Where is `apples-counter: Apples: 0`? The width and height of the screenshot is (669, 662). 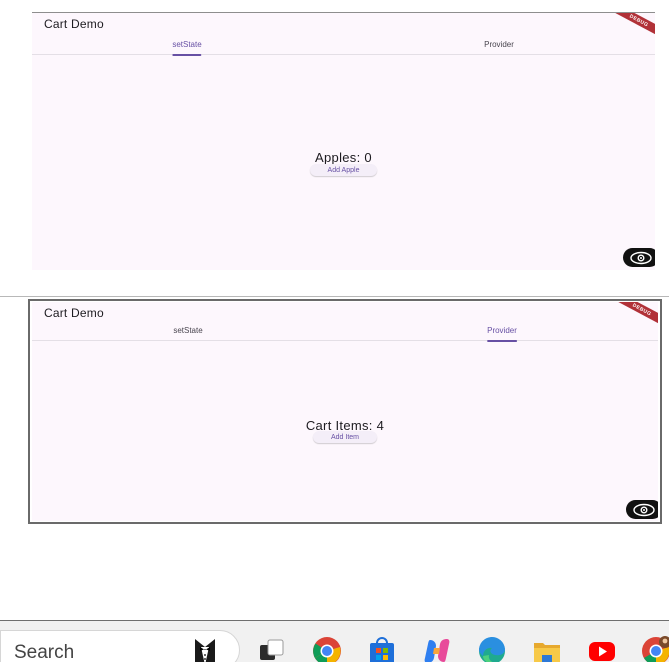 apples-counter: Apples: 0 is located at coordinates (343, 157).